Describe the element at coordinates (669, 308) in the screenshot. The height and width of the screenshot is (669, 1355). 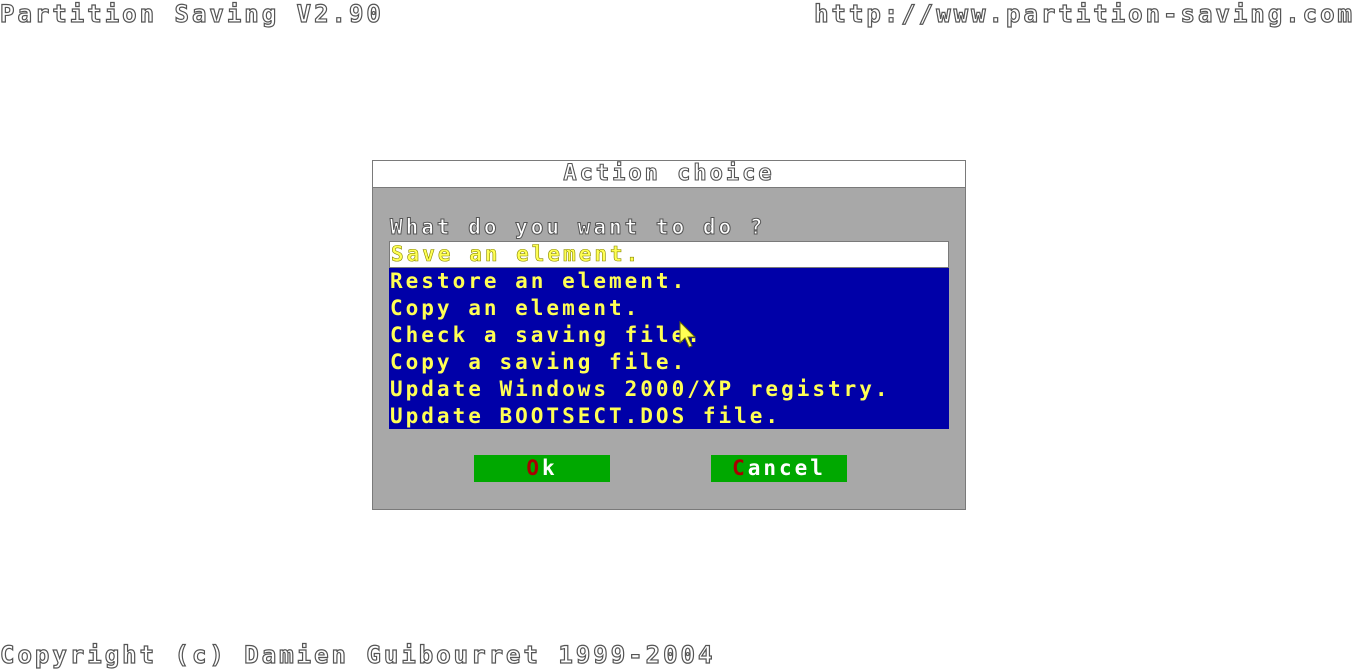
I see `list-item-copy-element: Copy an element.` at that location.